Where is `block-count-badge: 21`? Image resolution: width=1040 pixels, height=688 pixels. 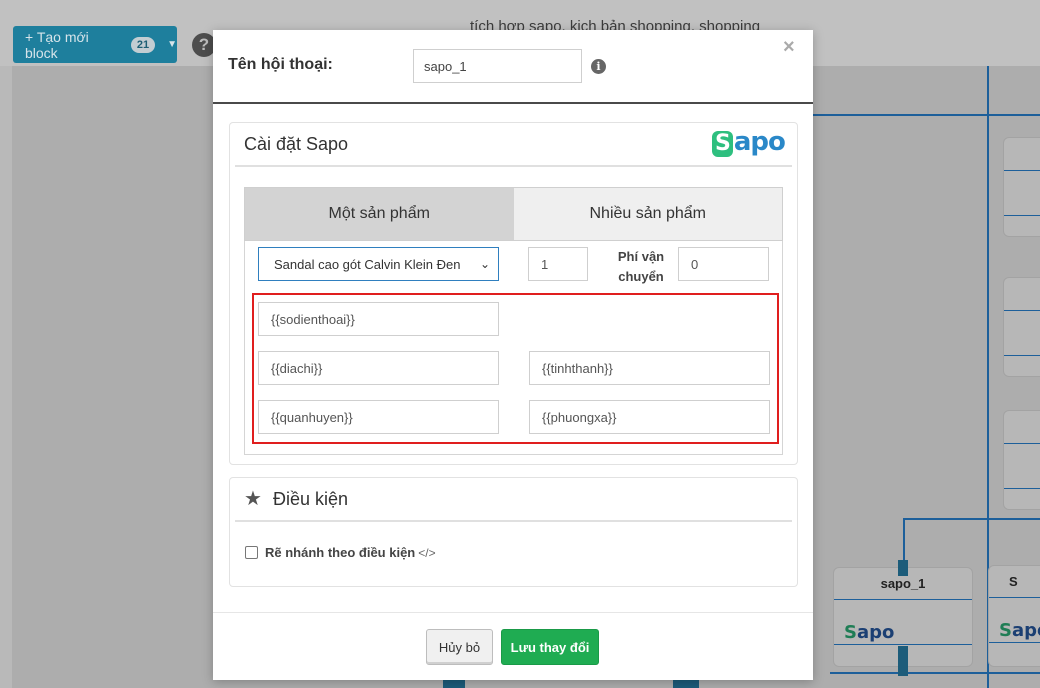 block-count-badge: 21 is located at coordinates (143, 44).